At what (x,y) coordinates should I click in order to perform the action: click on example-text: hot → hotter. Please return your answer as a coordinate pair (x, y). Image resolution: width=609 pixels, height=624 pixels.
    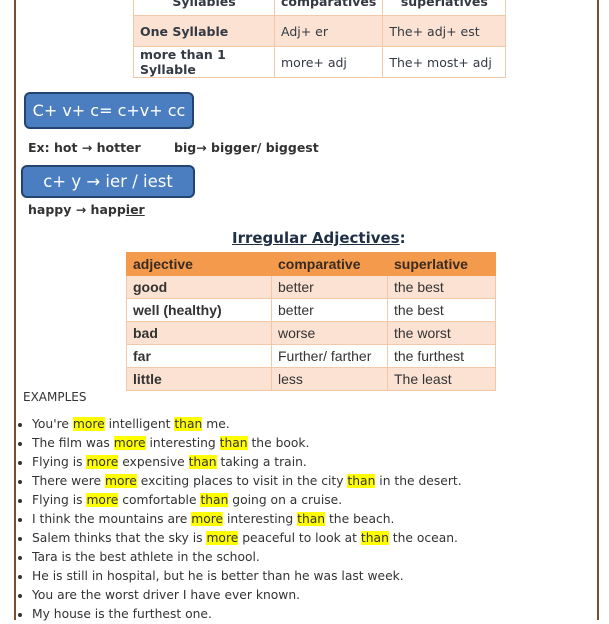
    Looking at the image, I should click on (97, 147).